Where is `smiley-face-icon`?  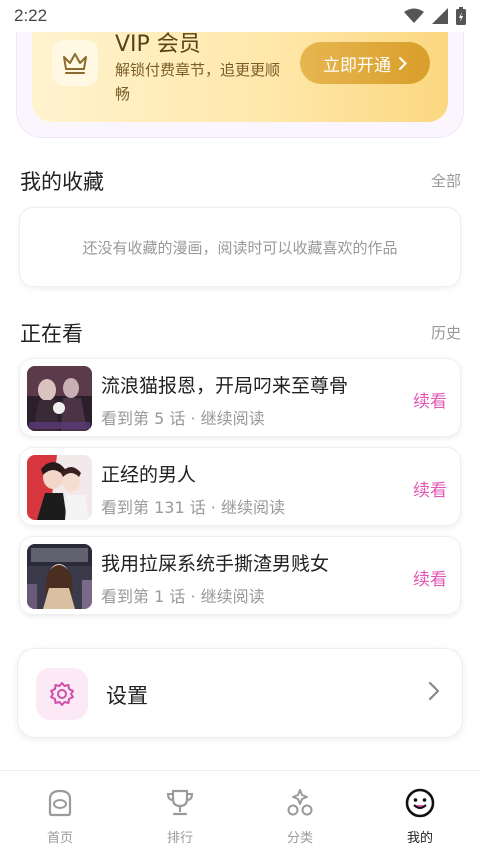
smiley-face-icon is located at coordinates (420, 803).